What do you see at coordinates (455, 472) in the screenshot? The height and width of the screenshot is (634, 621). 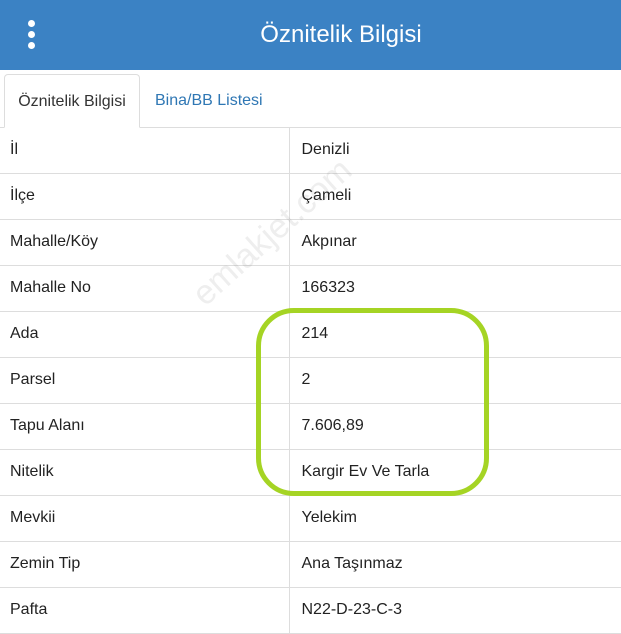 I see `row-value: Kargir Ev Ve Tarla` at bounding box center [455, 472].